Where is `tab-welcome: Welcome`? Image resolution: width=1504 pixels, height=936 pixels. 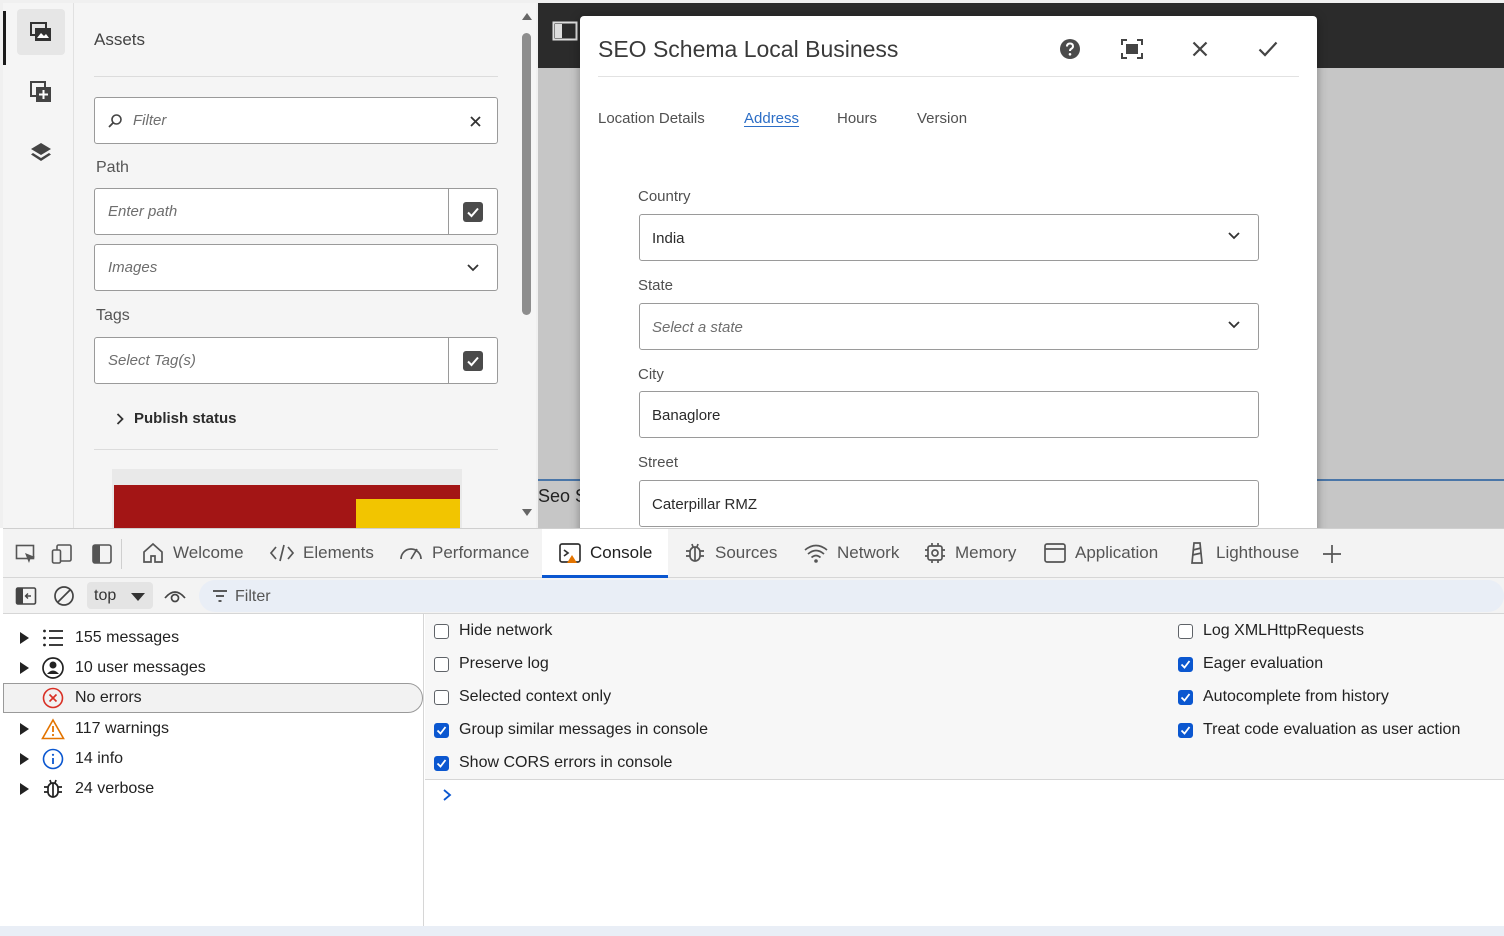
tab-welcome: Welcome is located at coordinates (192, 553).